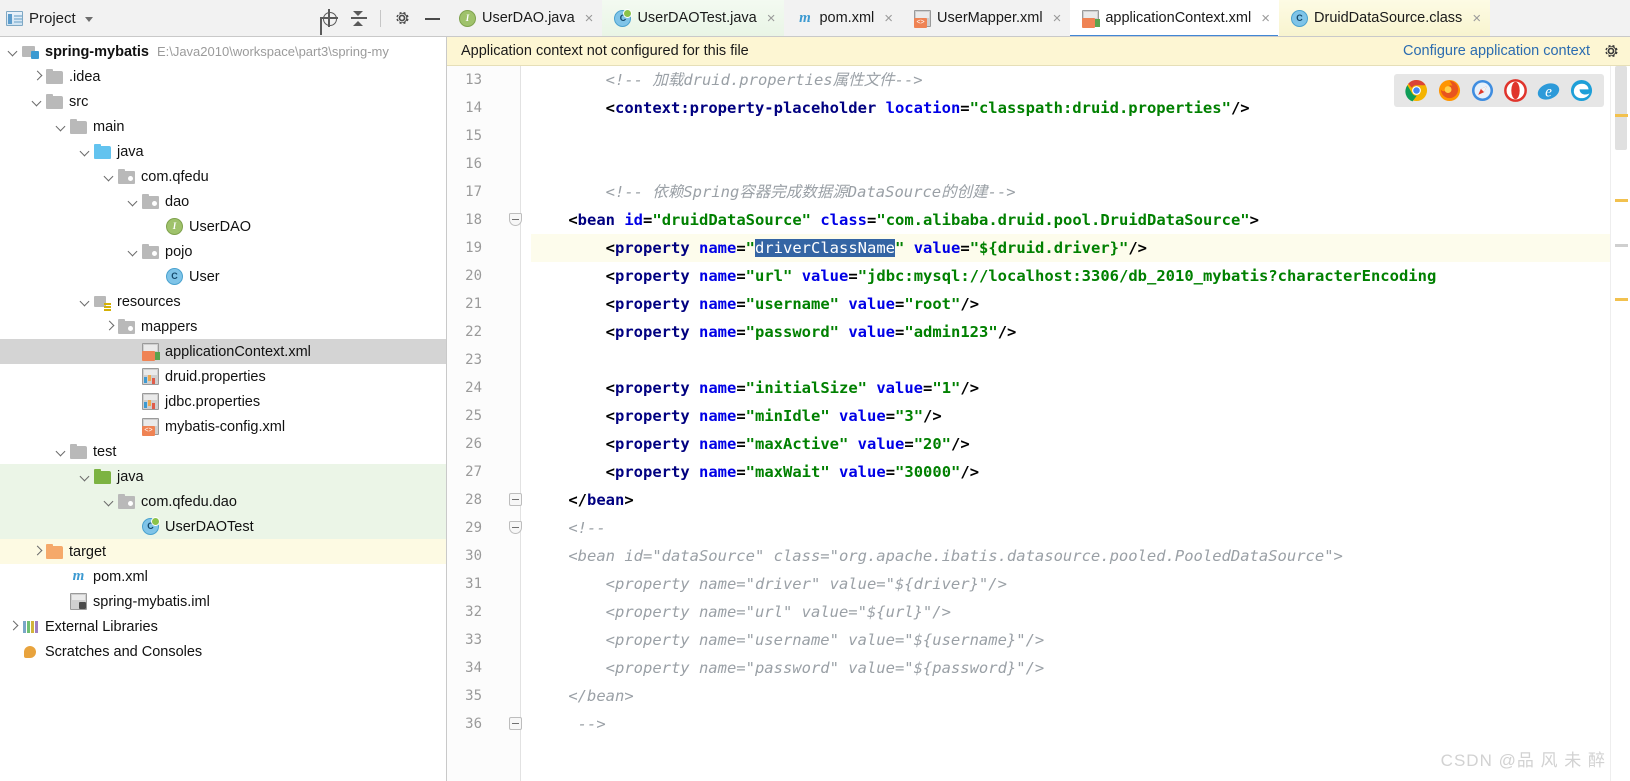  Describe the element at coordinates (467, 248) in the screenshot. I see `line-number: 19` at that location.